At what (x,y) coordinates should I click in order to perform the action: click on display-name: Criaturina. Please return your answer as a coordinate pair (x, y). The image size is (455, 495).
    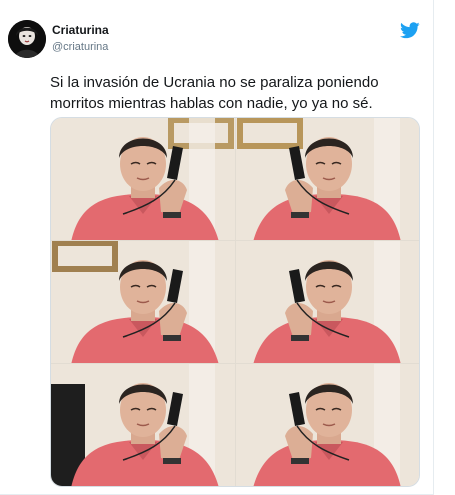
    Looking at the image, I should click on (80, 30).